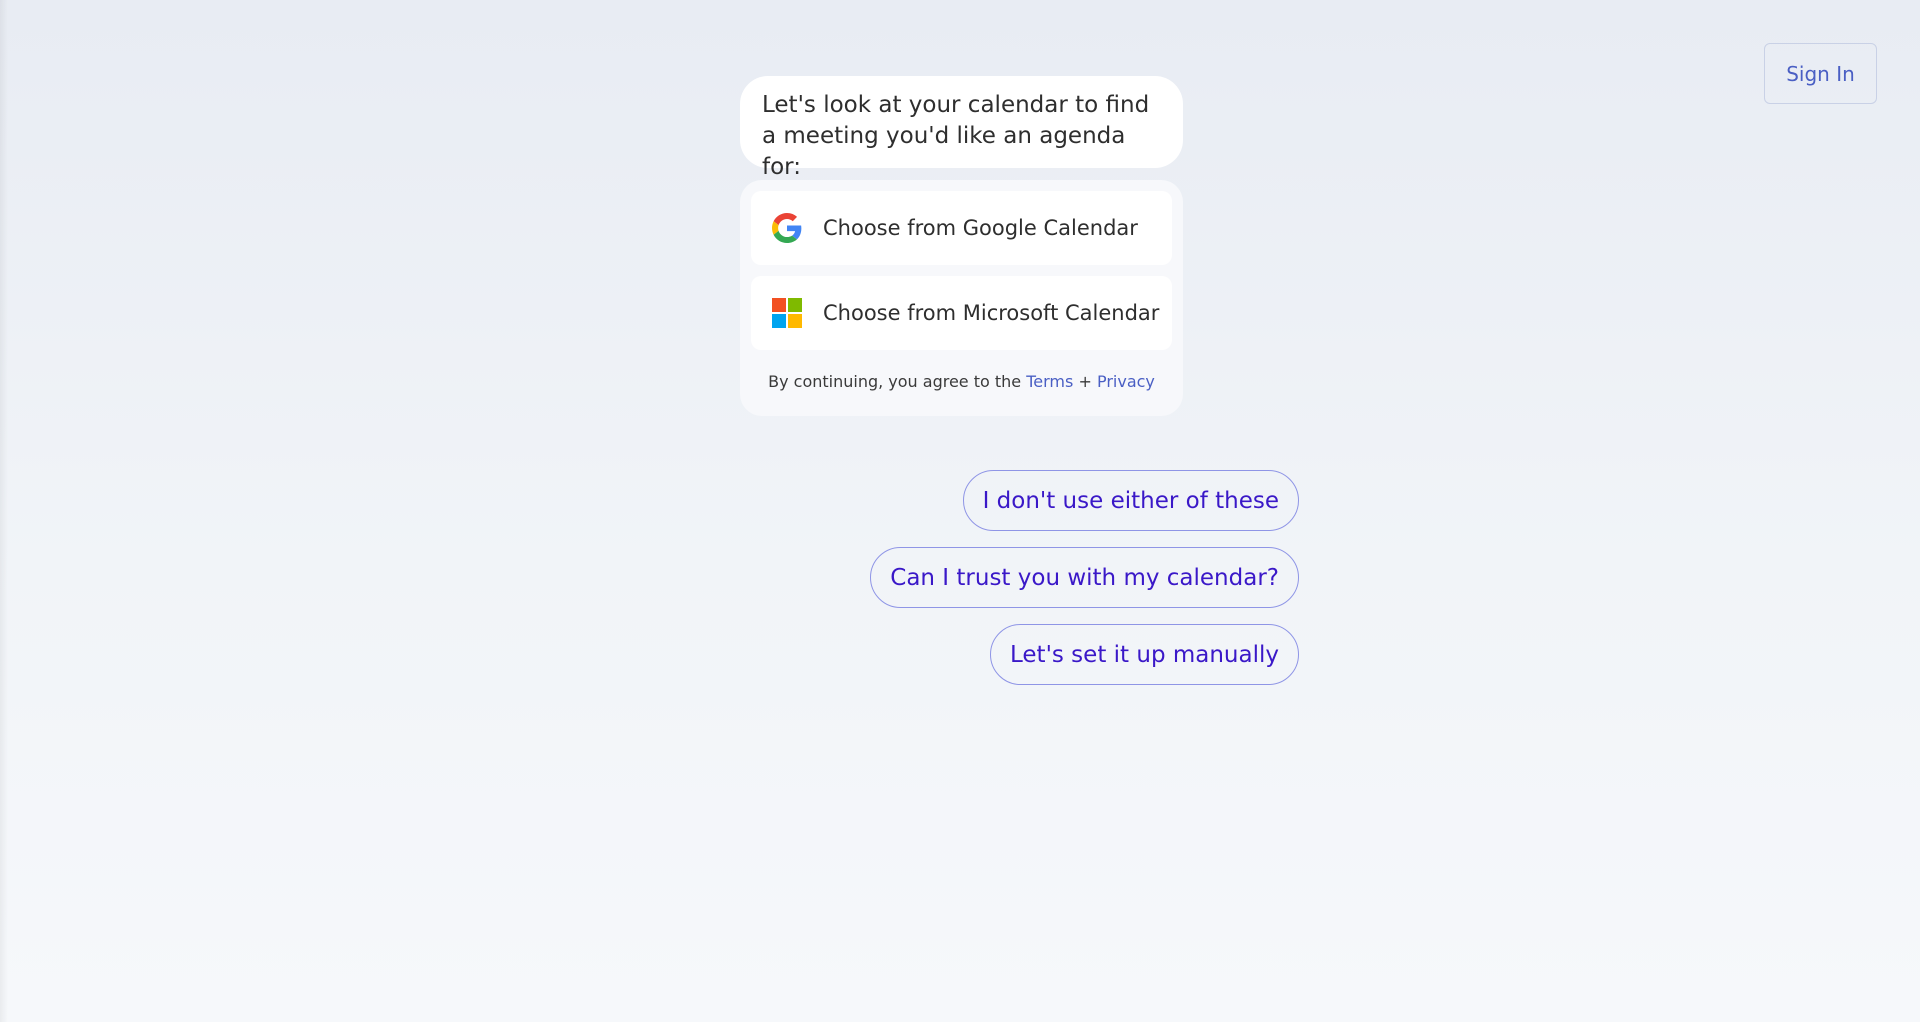  What do you see at coordinates (787, 228) in the screenshot?
I see `google-logo-icon` at bounding box center [787, 228].